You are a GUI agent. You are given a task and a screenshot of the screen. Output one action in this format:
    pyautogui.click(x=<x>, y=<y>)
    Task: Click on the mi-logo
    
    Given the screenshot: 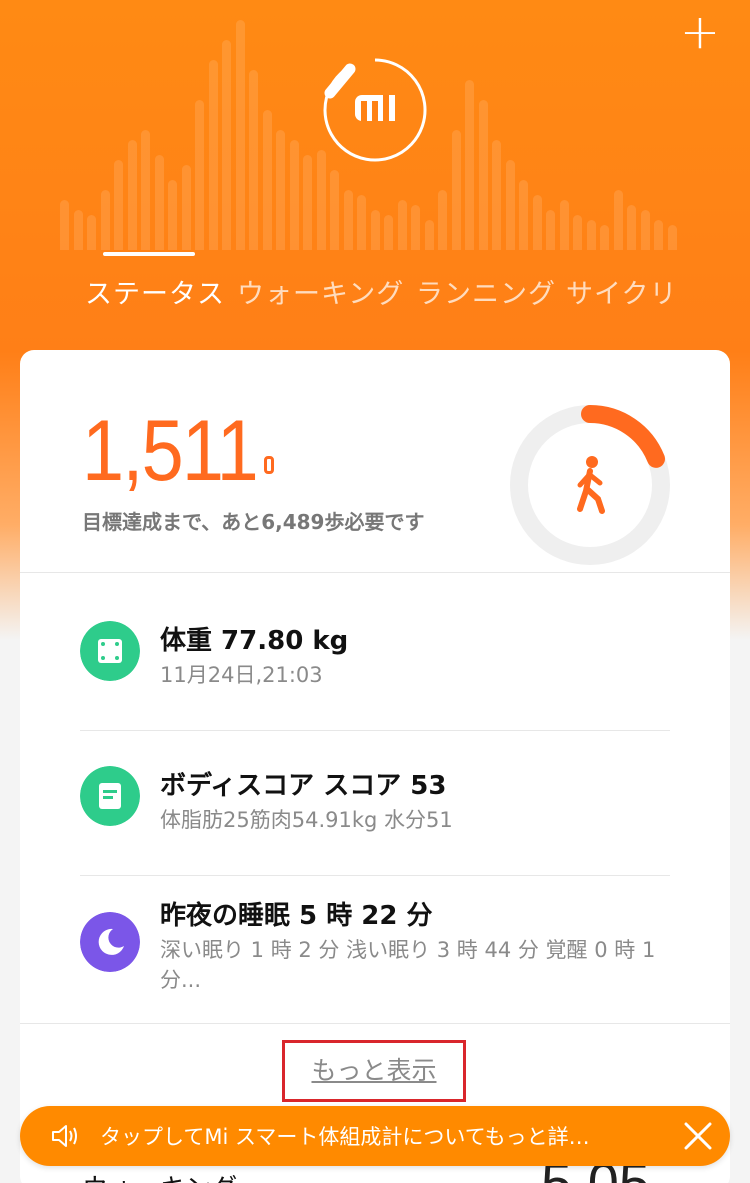 What is the action you would take?
    pyautogui.click(x=375, y=110)
    